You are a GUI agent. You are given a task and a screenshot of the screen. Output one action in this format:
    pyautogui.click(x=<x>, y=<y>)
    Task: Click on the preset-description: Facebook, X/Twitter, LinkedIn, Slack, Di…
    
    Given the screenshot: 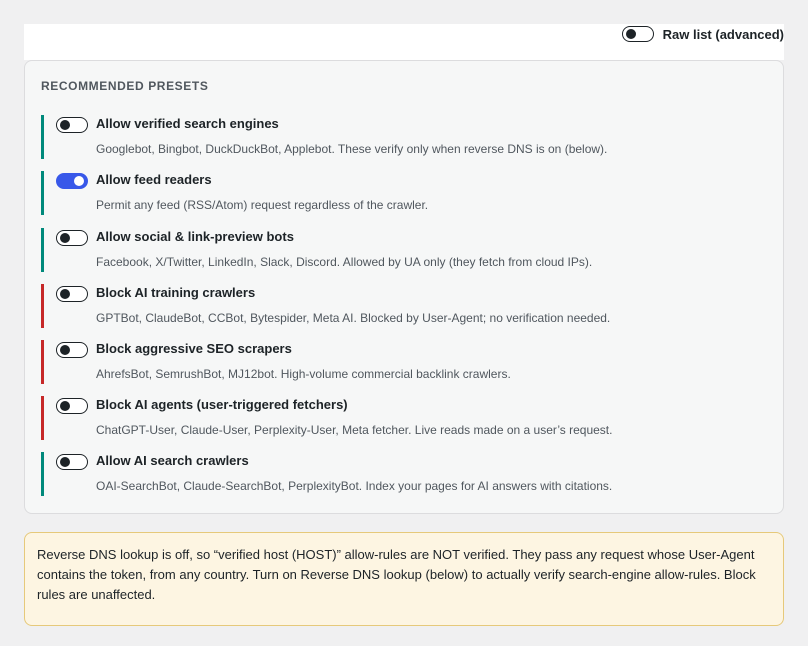 What is the action you would take?
    pyautogui.click(x=344, y=262)
    